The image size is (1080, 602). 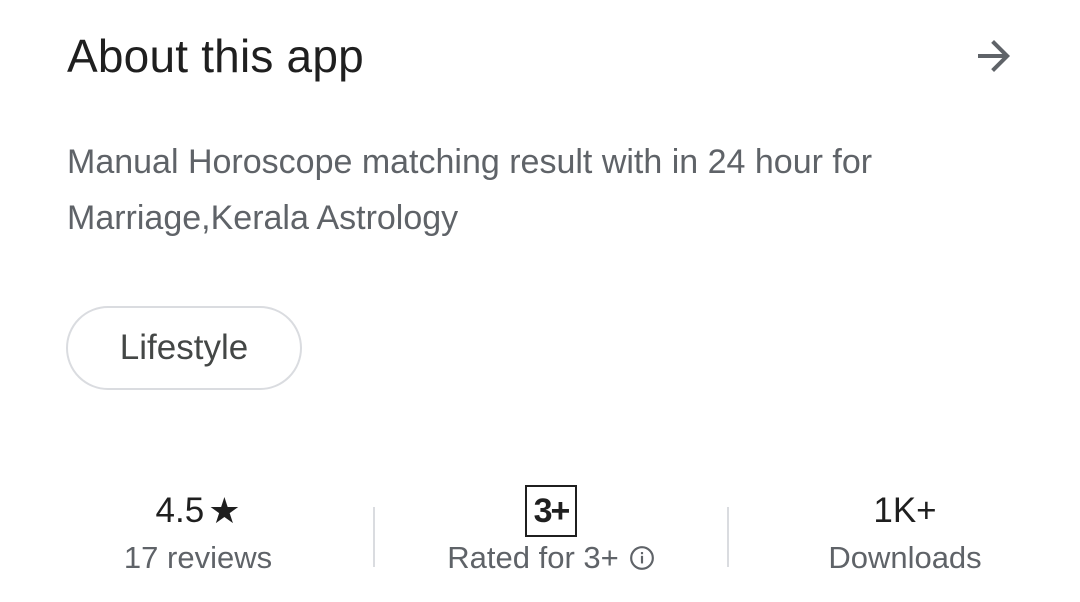 I want to click on section-title: About this app, so click(x=215, y=56).